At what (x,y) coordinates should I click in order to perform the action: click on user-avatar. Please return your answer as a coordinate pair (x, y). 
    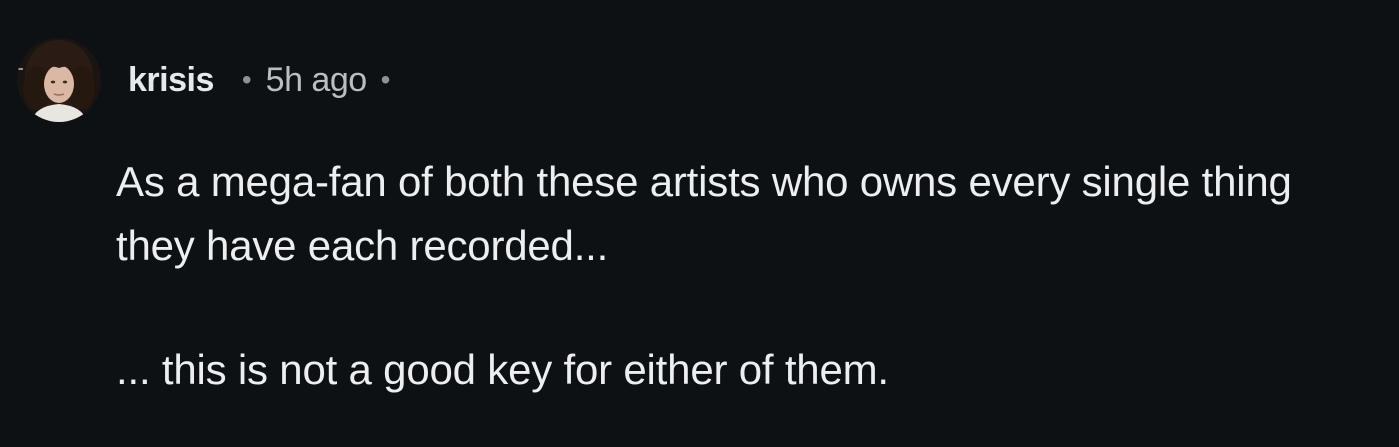
    Looking at the image, I should click on (59, 80).